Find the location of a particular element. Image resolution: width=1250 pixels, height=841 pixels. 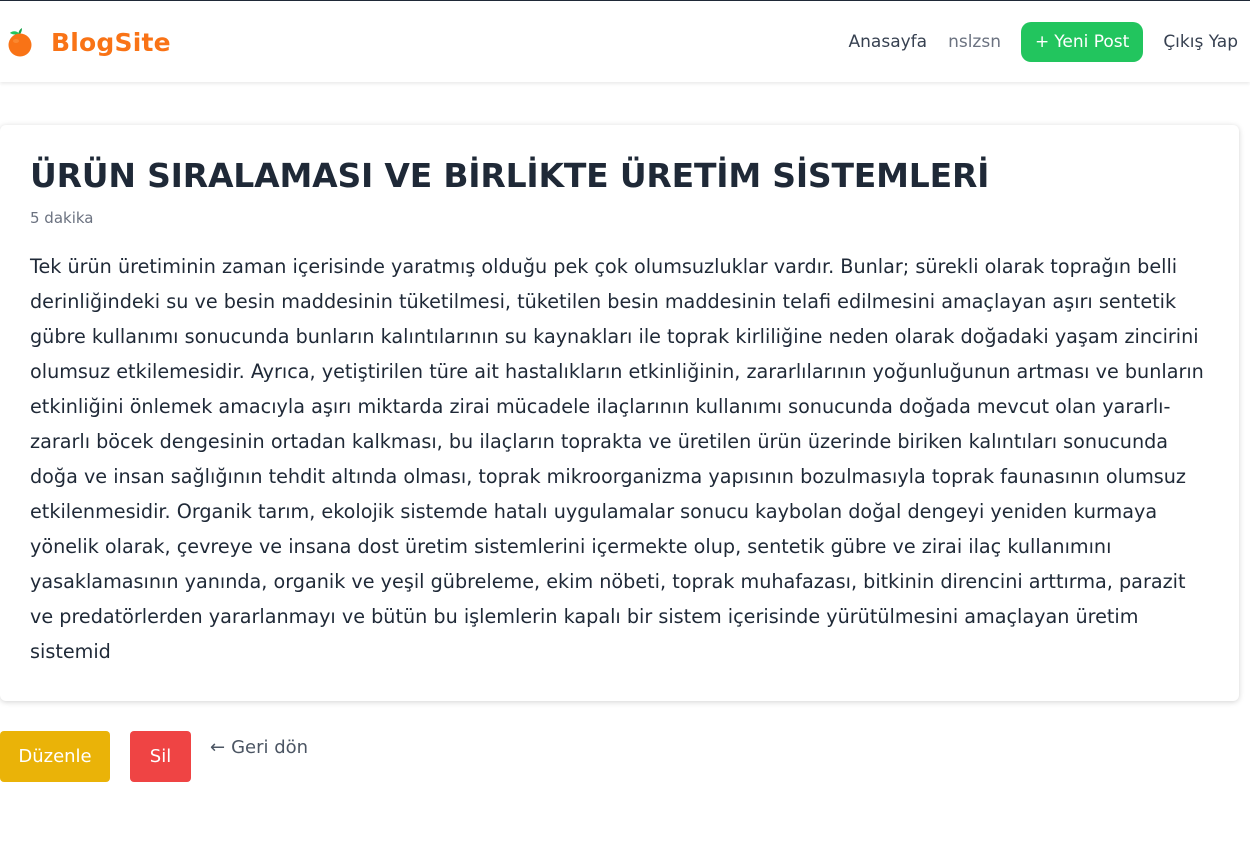

brand-logo: BlogSite is located at coordinates (89, 42).